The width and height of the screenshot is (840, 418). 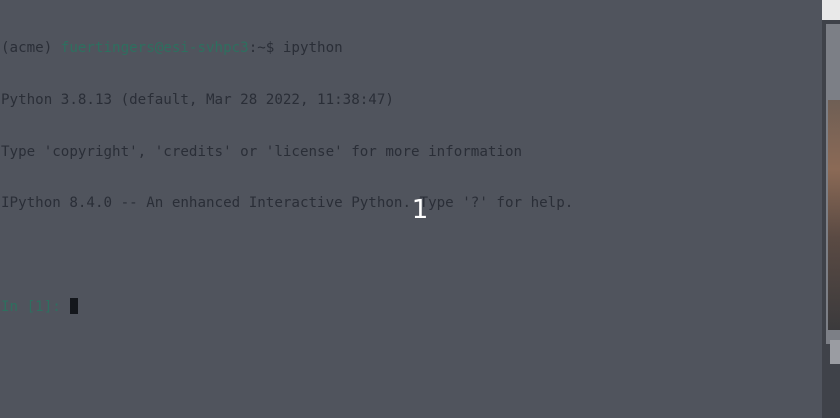 I want to click on shell-command: ipython, so click(x=312, y=48).